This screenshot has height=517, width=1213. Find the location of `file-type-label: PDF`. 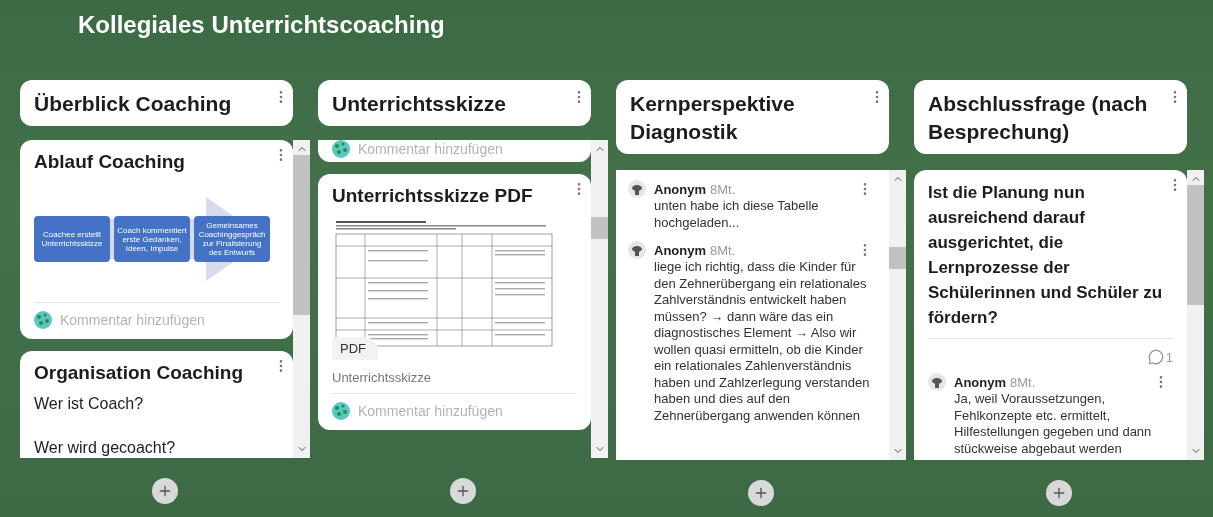

file-type-label: PDF is located at coordinates (355, 348).